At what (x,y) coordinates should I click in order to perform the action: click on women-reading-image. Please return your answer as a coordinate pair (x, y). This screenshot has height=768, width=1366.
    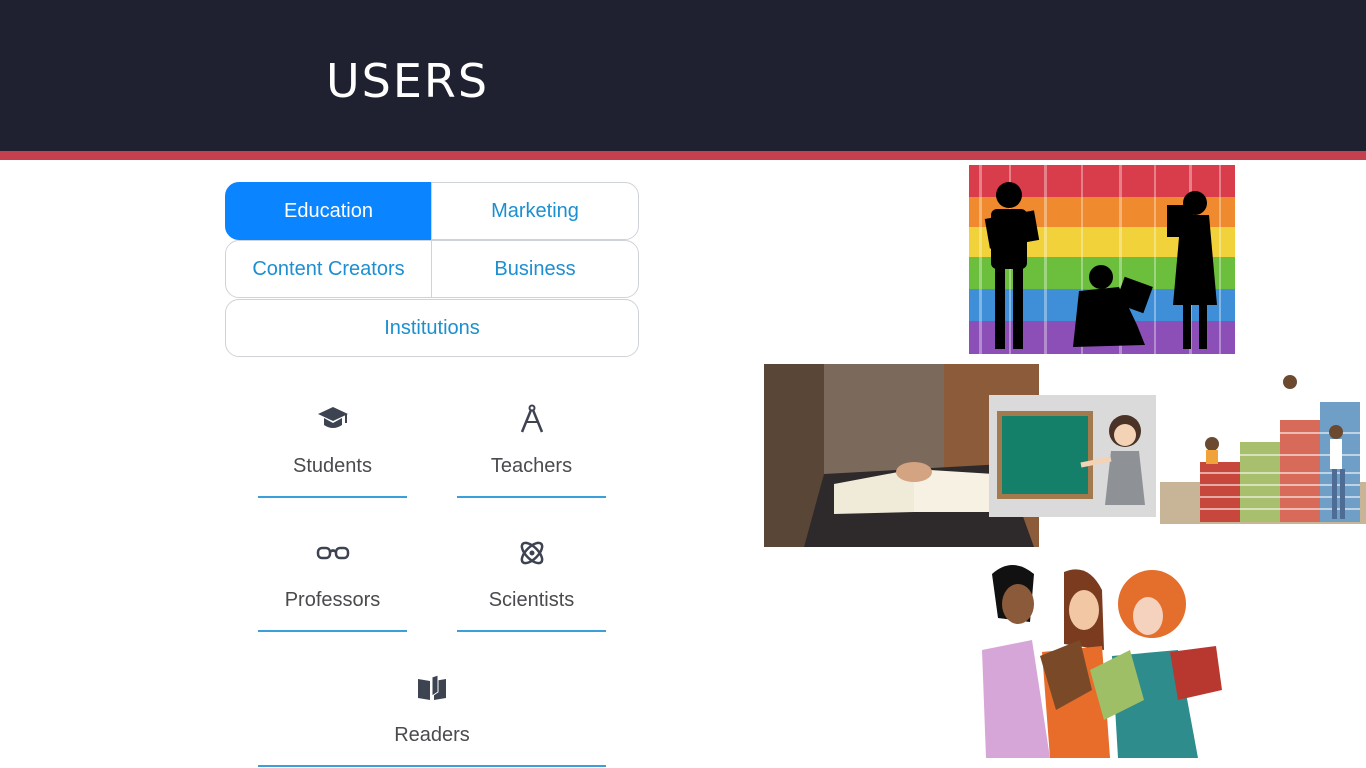
    Looking at the image, I should click on (1101, 659).